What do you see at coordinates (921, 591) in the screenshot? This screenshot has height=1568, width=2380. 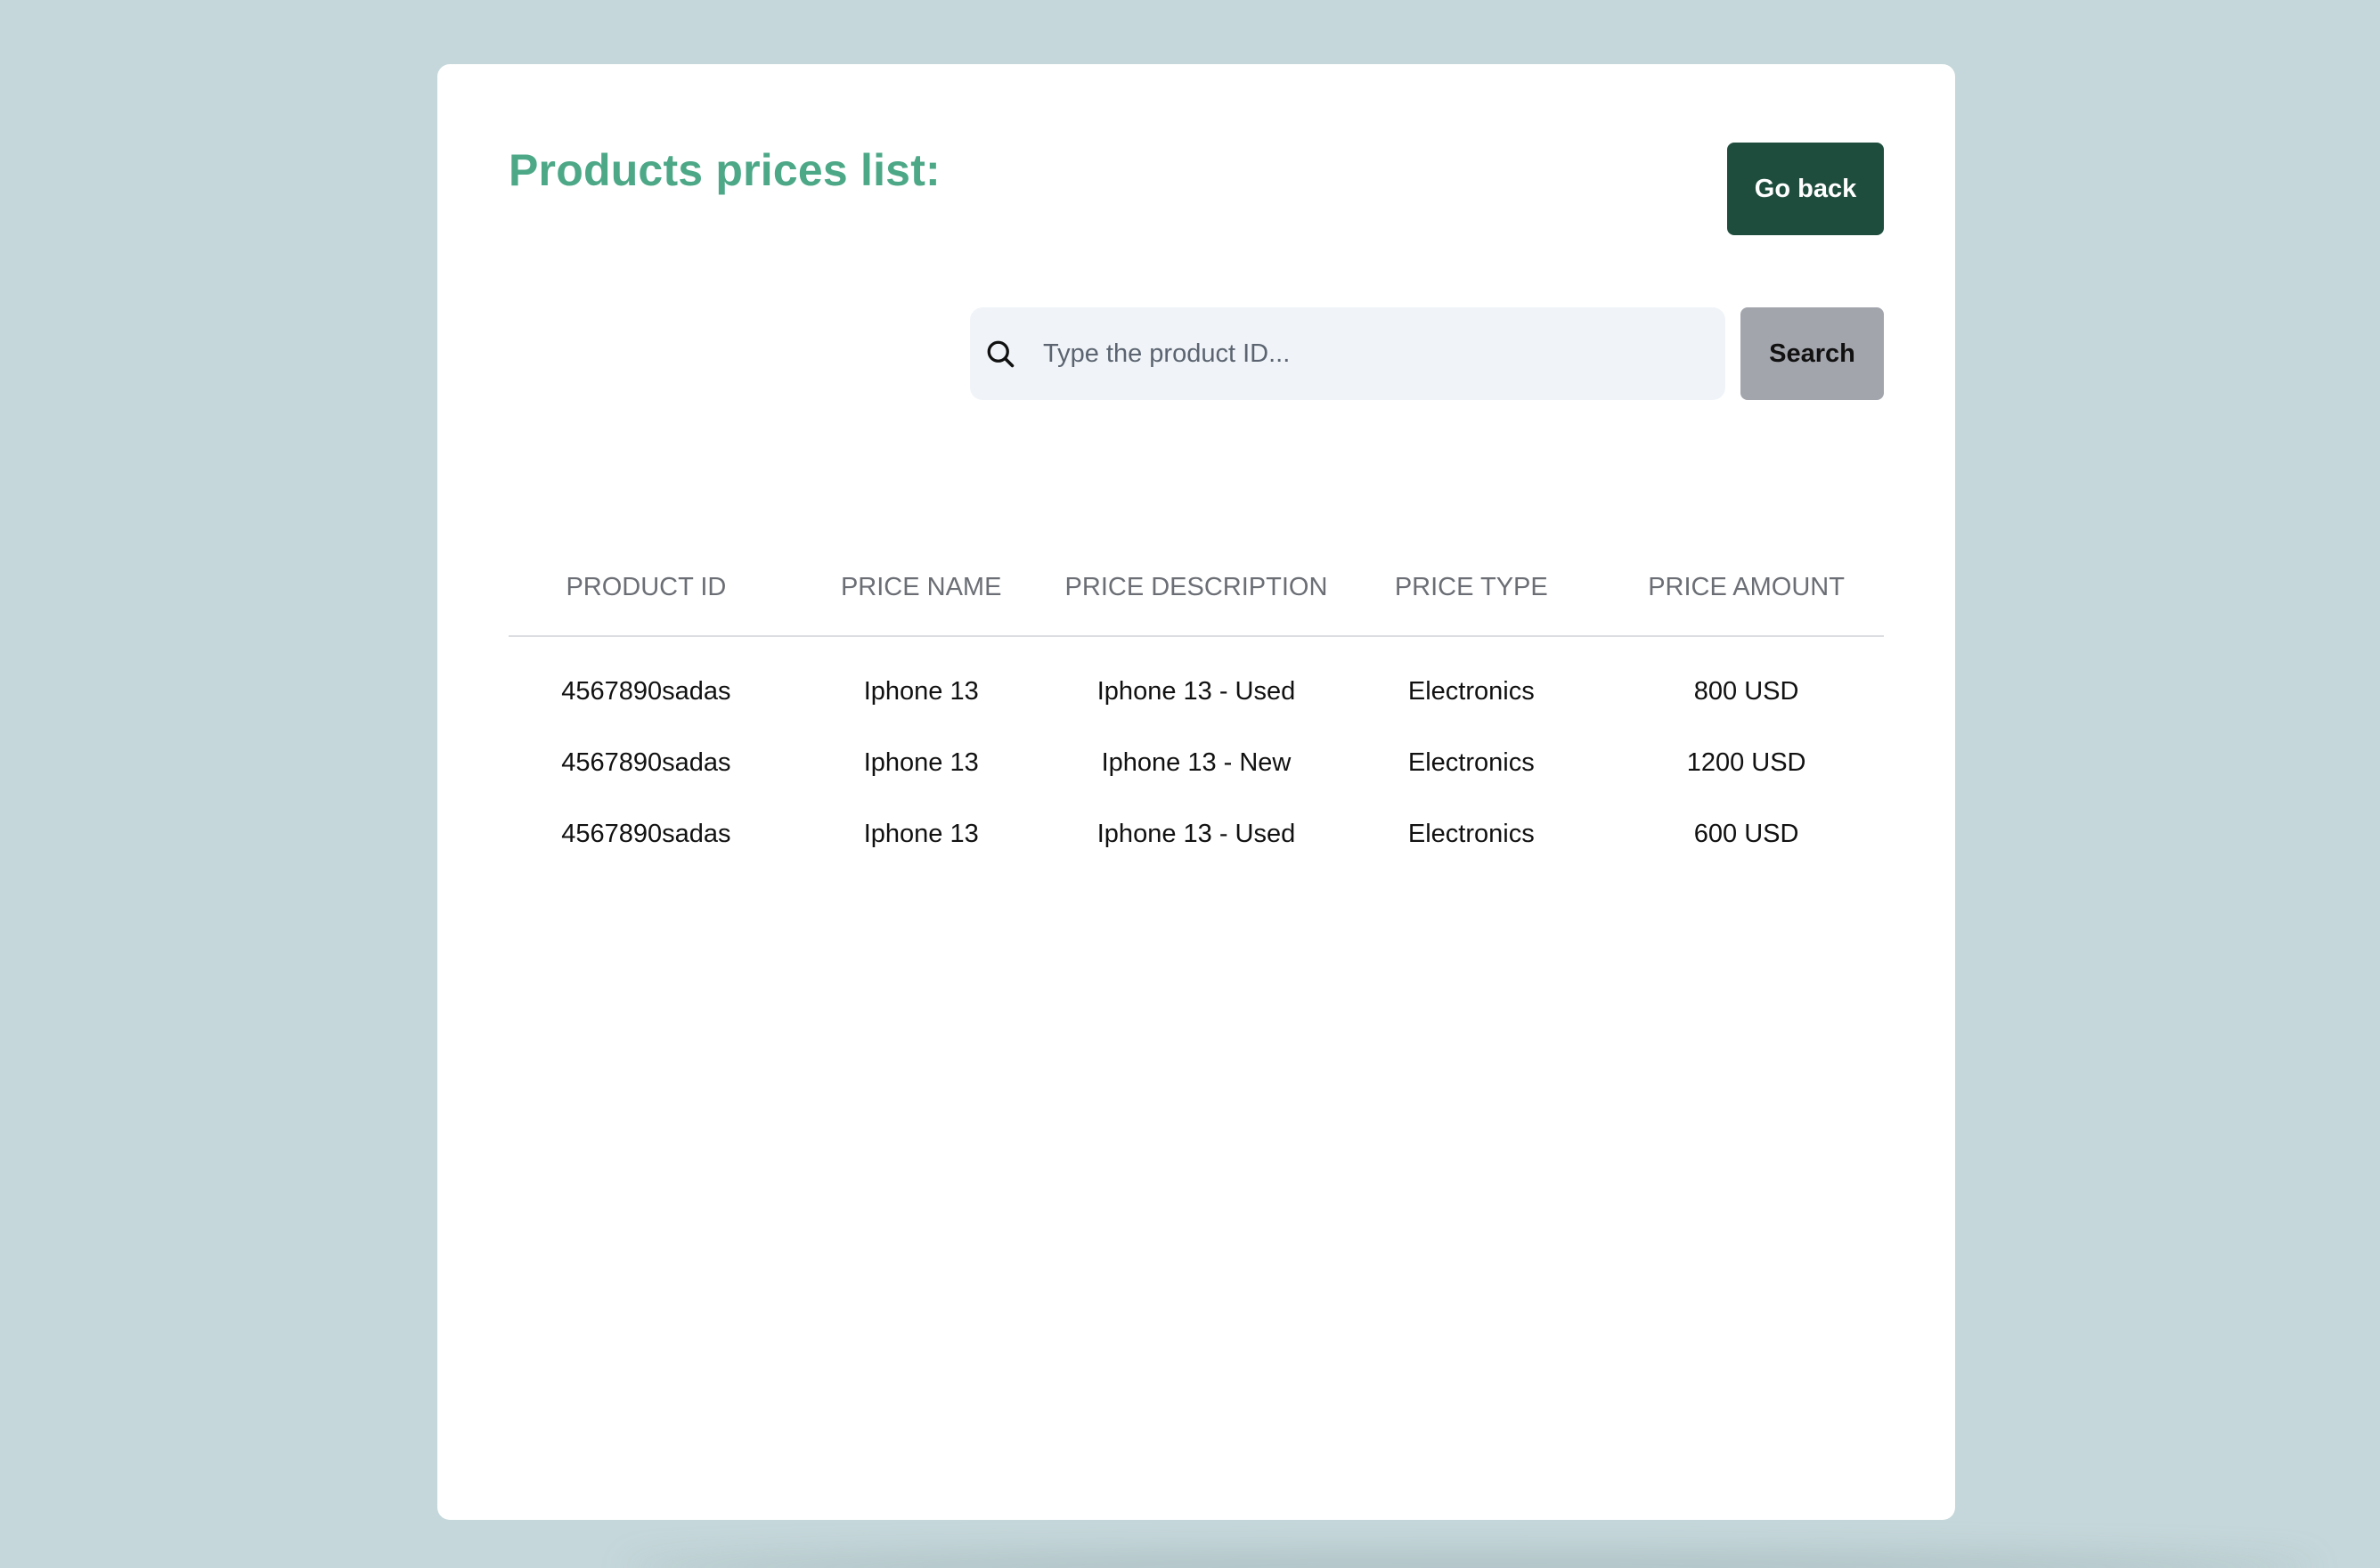 I see `column-header-price-name: PRICE NAME` at bounding box center [921, 591].